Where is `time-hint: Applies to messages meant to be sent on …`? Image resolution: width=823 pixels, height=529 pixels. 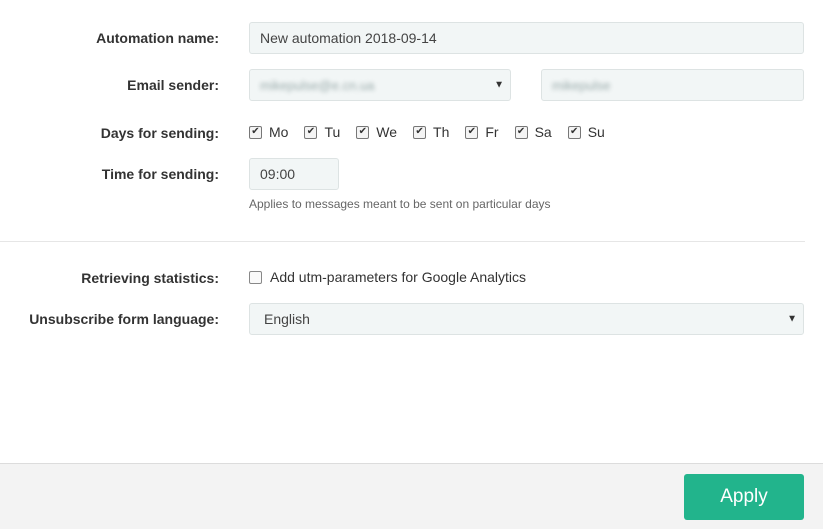 time-hint: Applies to messages meant to be sent on … is located at coordinates (400, 204).